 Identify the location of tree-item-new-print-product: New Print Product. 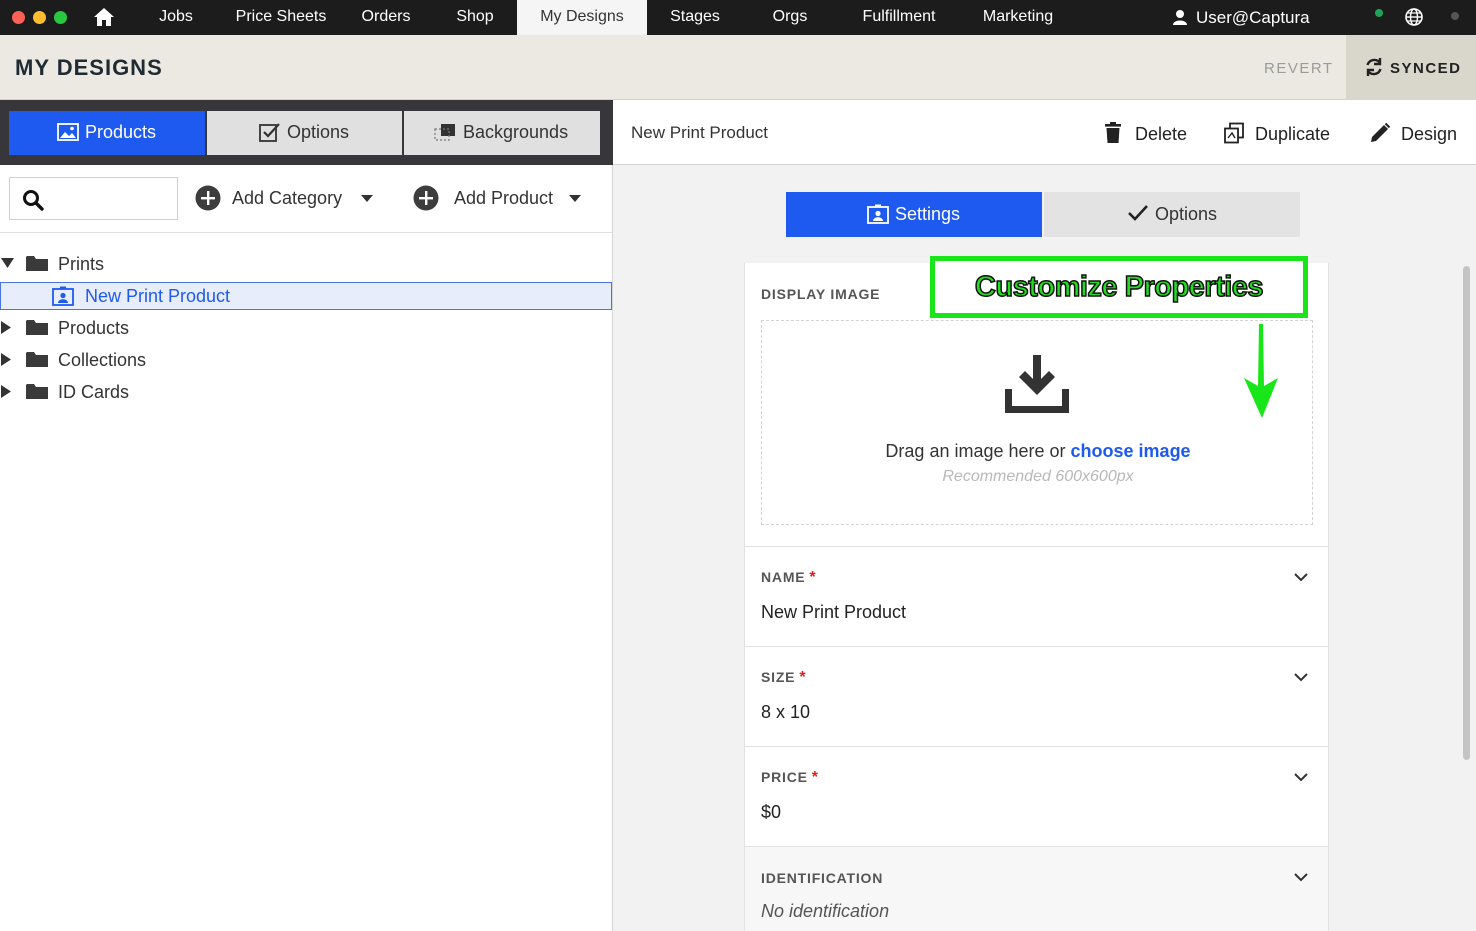
(306, 296).